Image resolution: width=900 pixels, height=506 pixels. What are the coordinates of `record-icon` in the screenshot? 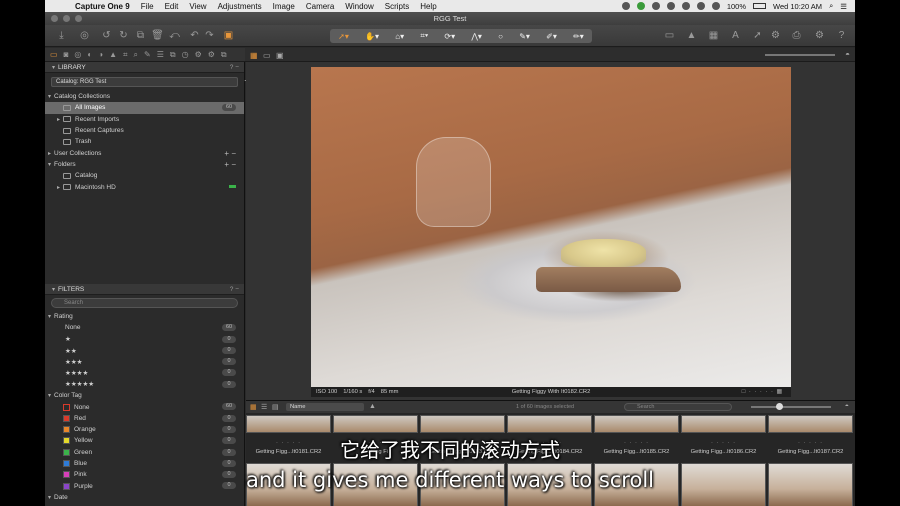 It's located at (625, 6).